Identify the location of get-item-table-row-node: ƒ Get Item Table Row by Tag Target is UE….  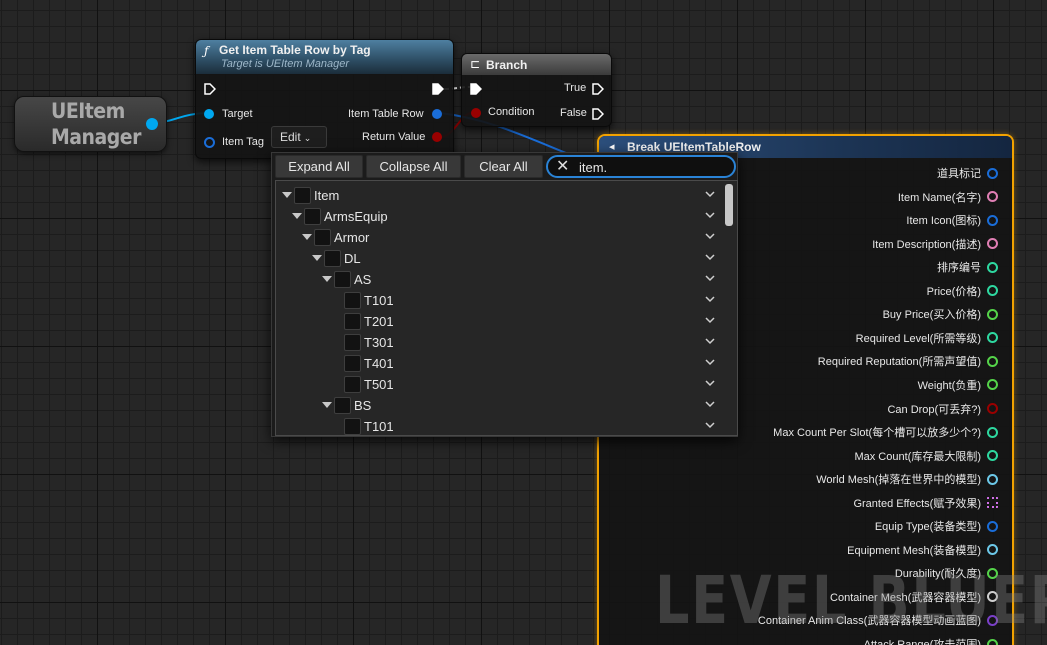
(324, 99).